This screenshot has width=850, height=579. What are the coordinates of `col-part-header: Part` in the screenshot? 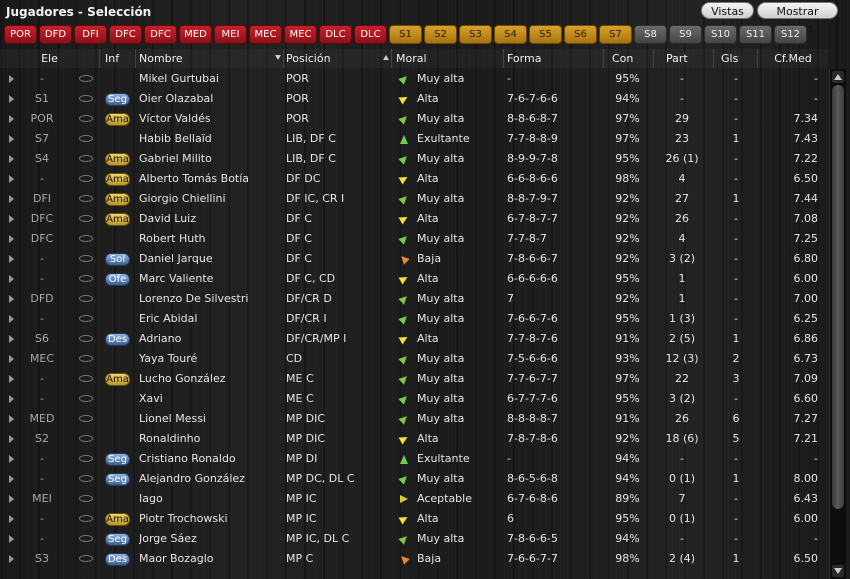 It's located at (684, 58).